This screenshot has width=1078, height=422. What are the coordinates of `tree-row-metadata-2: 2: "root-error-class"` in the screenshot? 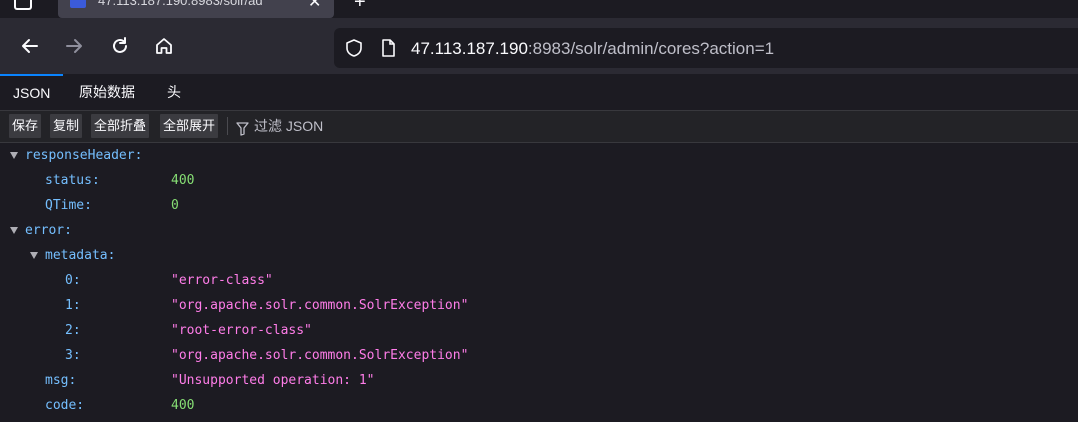 It's located at (539, 330).